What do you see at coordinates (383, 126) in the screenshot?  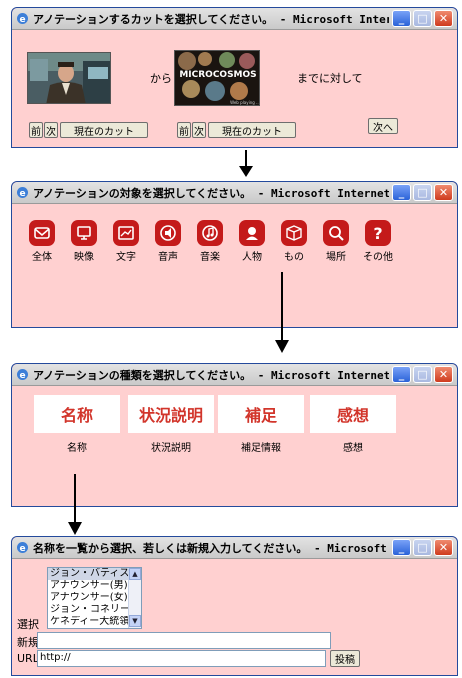 I see `next-step-button: 次へ` at bounding box center [383, 126].